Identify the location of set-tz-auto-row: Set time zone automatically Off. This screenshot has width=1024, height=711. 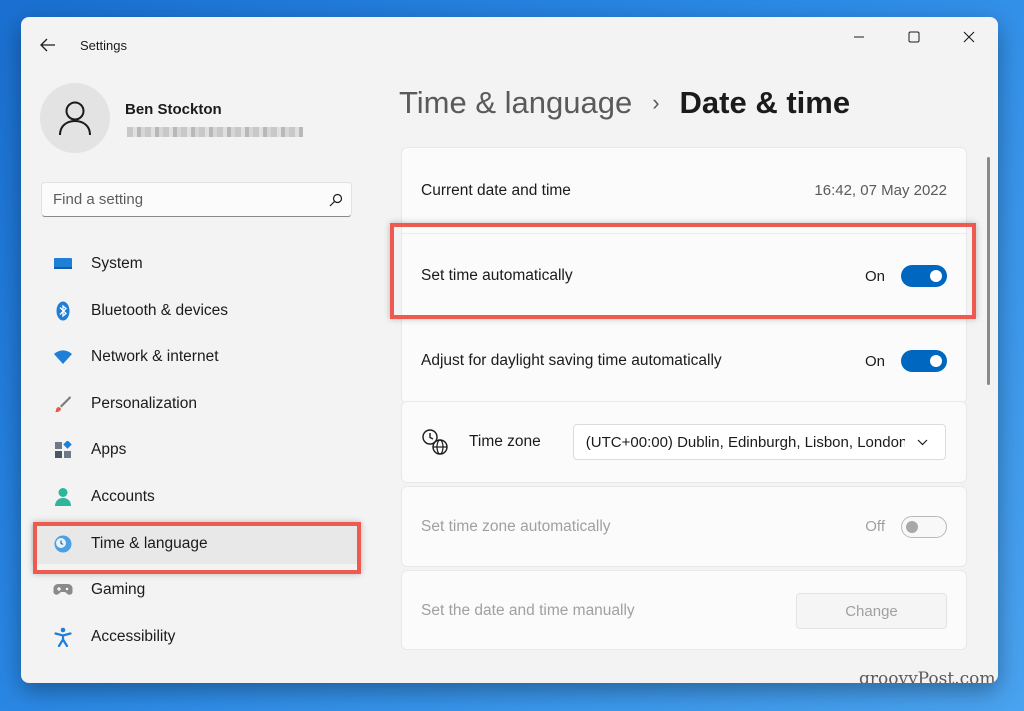
(684, 526).